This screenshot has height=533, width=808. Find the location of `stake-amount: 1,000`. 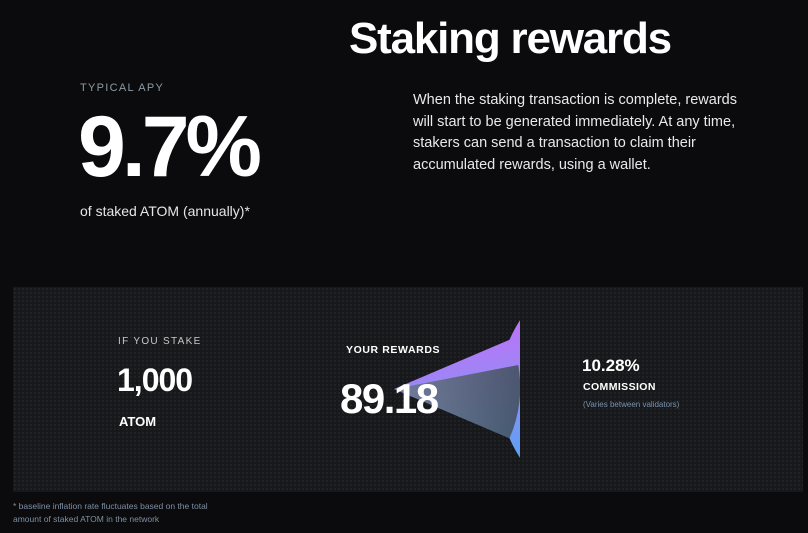

stake-amount: 1,000 is located at coordinates (155, 380).